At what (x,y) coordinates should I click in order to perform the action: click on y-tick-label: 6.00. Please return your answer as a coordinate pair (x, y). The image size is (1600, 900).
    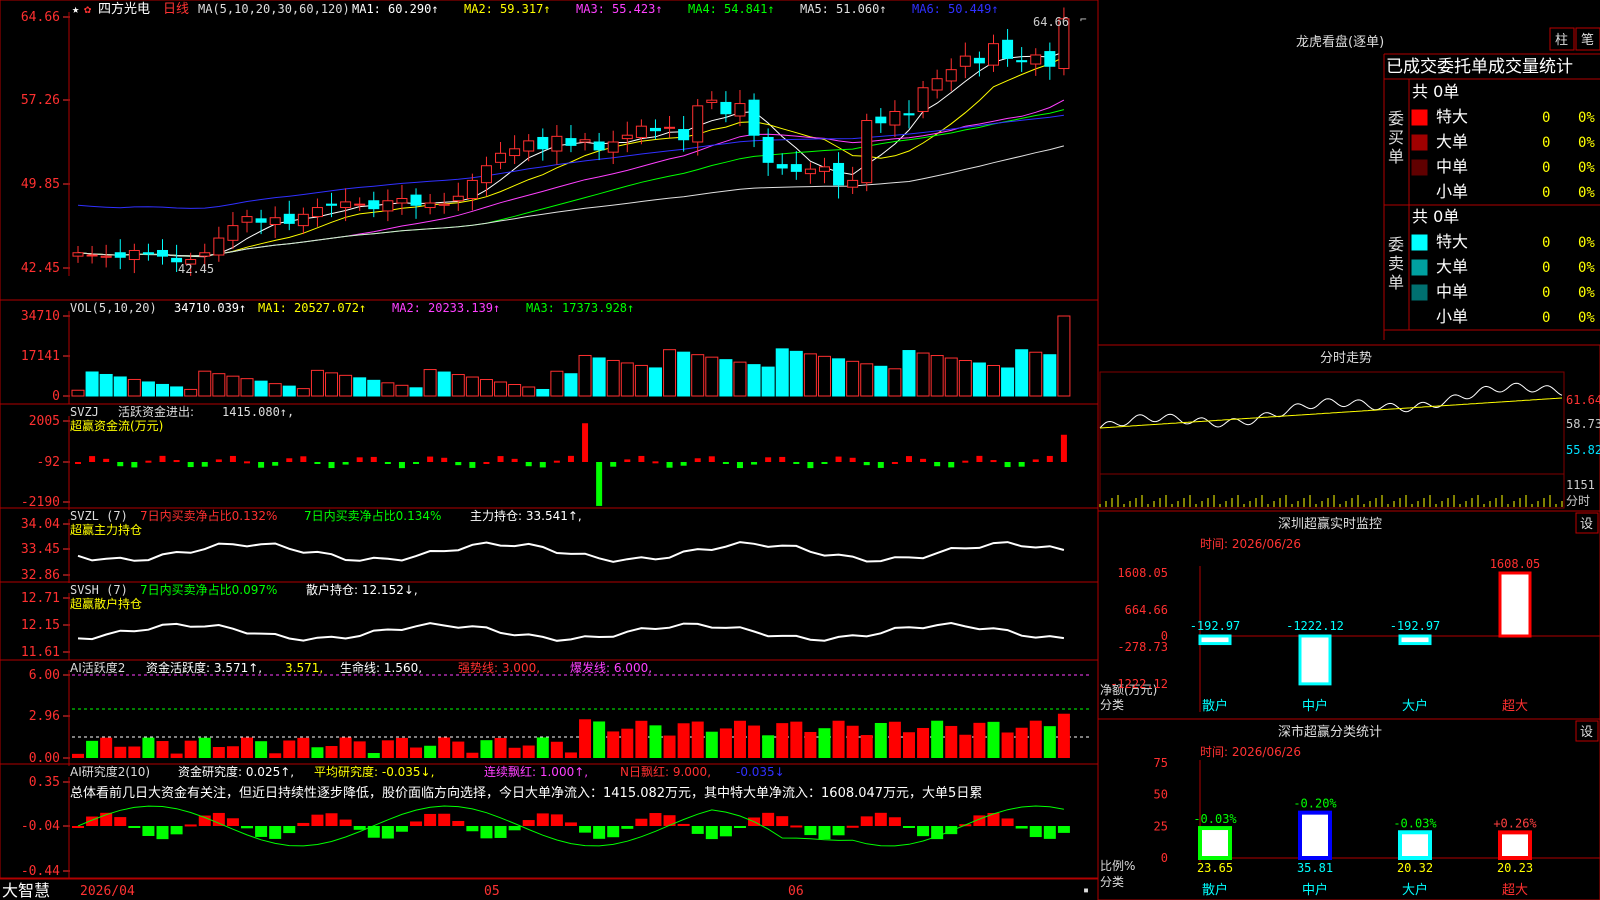
    Looking at the image, I should click on (44, 675).